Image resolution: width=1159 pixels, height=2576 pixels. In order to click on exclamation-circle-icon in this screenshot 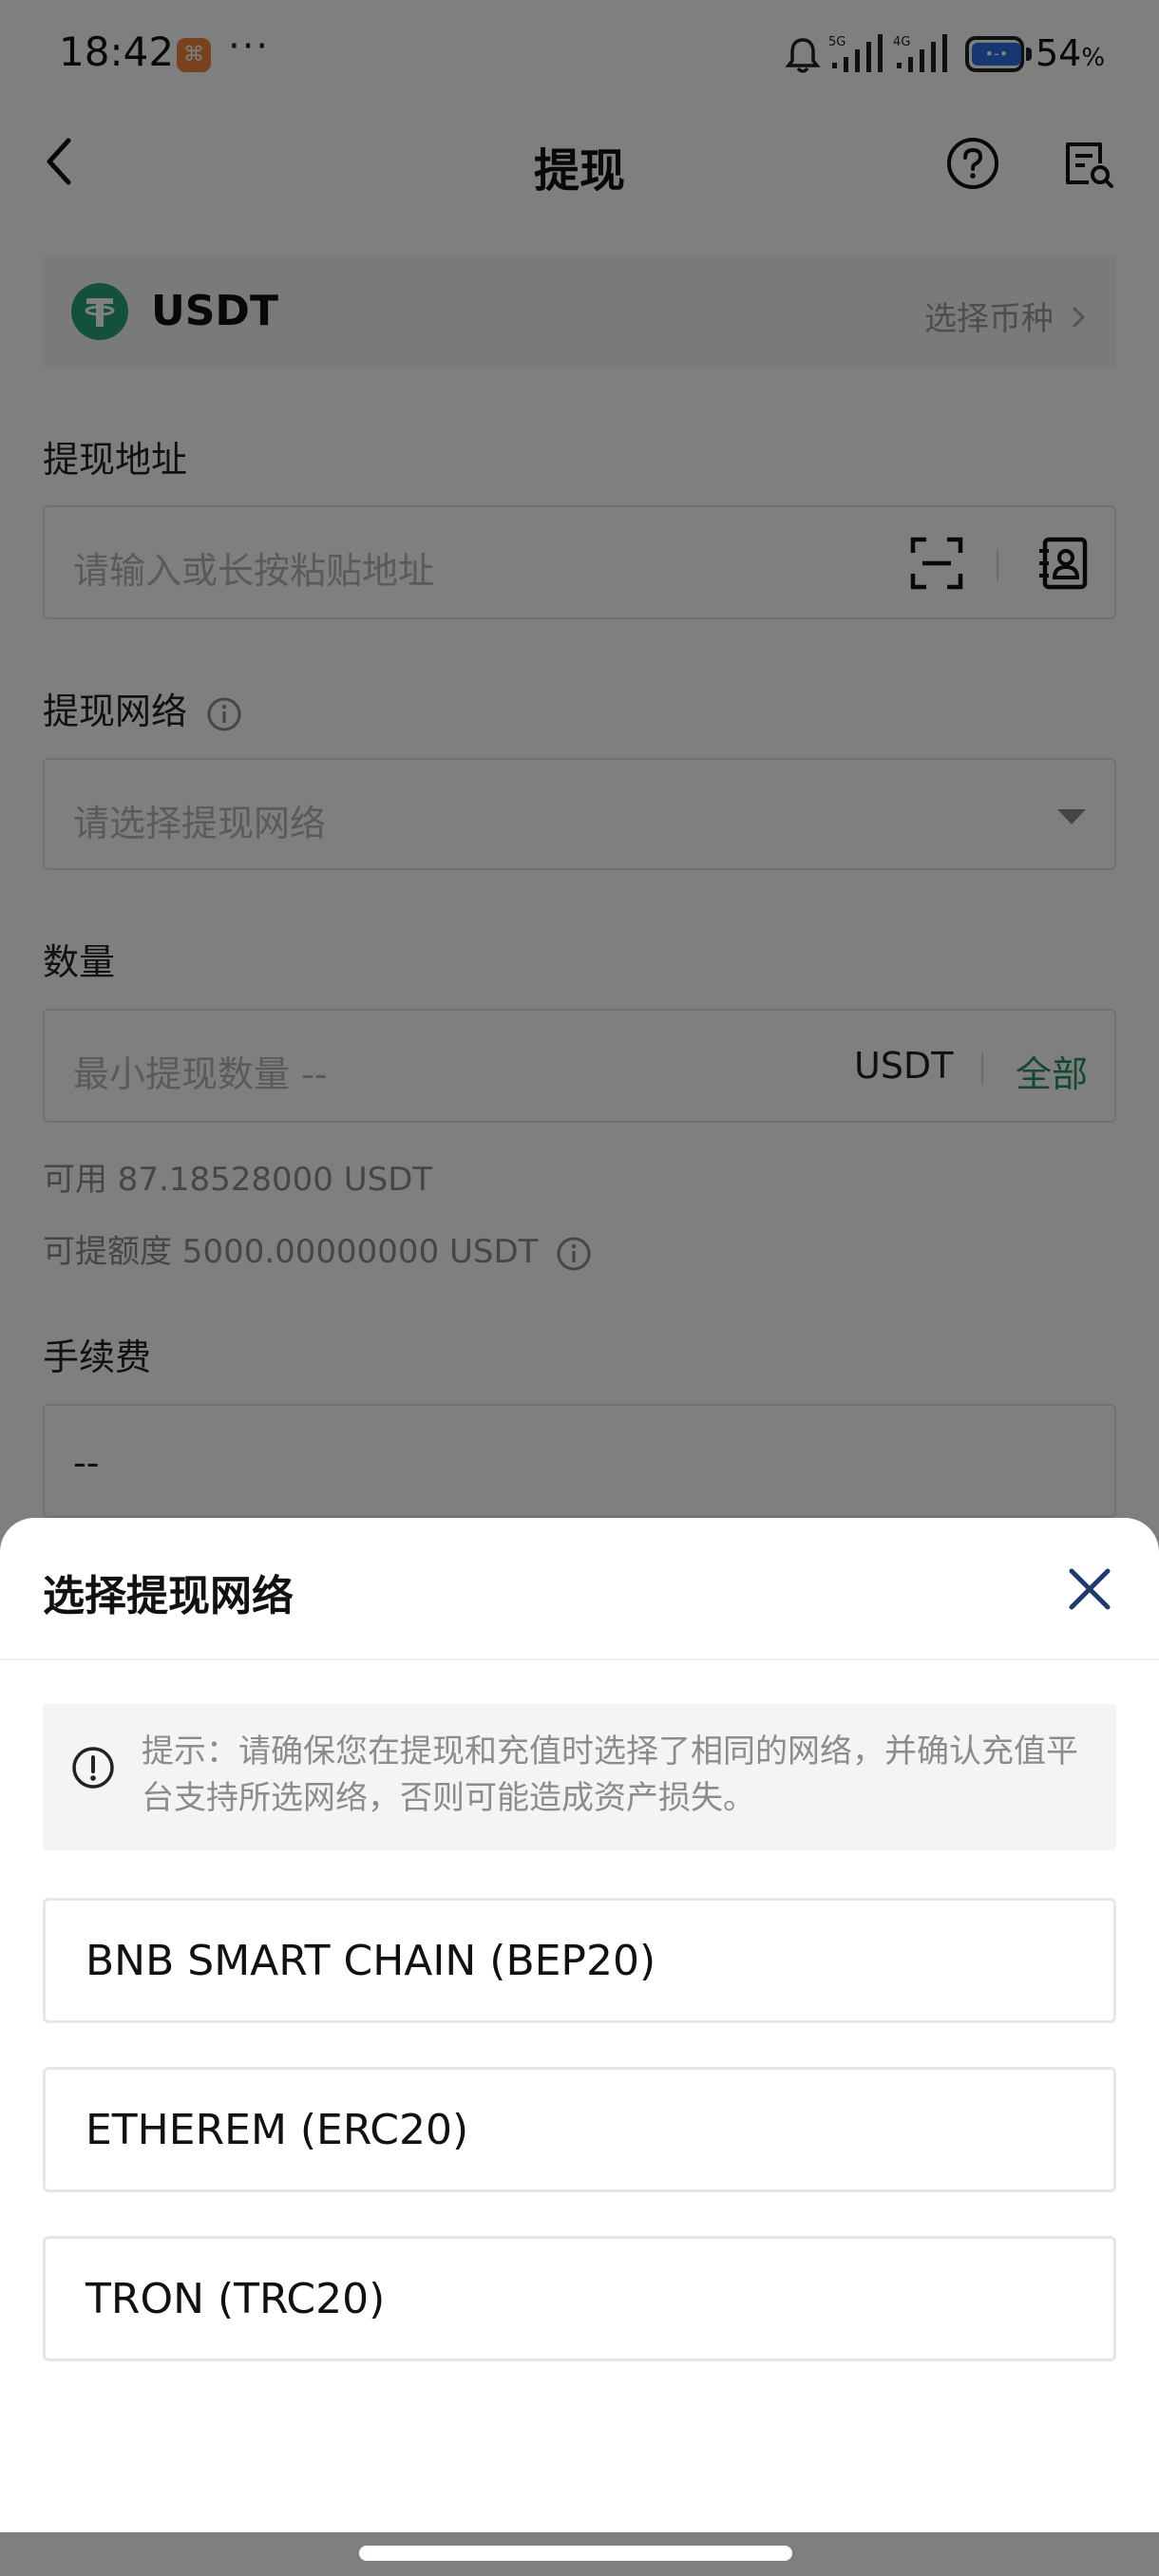, I will do `click(93, 1768)`.